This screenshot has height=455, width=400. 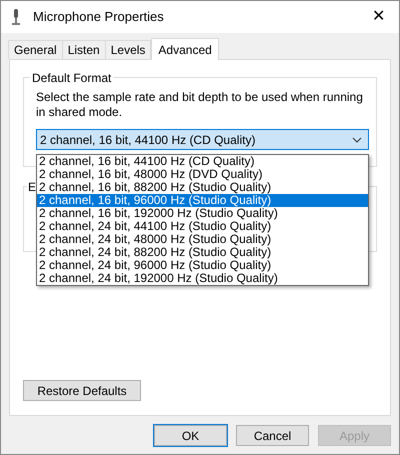 What do you see at coordinates (202, 226) in the screenshot?
I see `dropdown-option: 2 channel, 24 bit, 44100 Hz (Studio Quality)` at bounding box center [202, 226].